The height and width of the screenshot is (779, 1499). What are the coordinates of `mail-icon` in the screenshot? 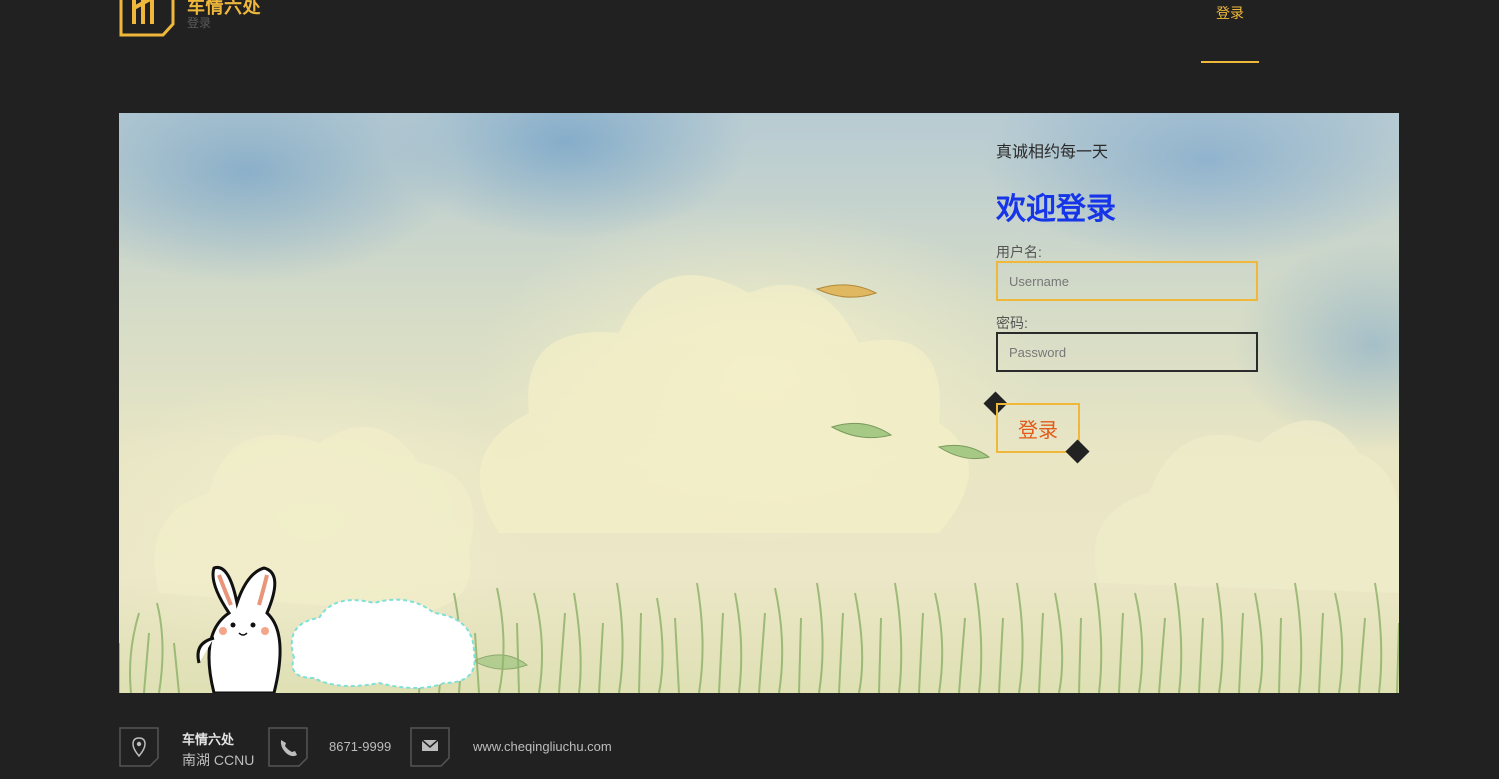 It's located at (430, 747).